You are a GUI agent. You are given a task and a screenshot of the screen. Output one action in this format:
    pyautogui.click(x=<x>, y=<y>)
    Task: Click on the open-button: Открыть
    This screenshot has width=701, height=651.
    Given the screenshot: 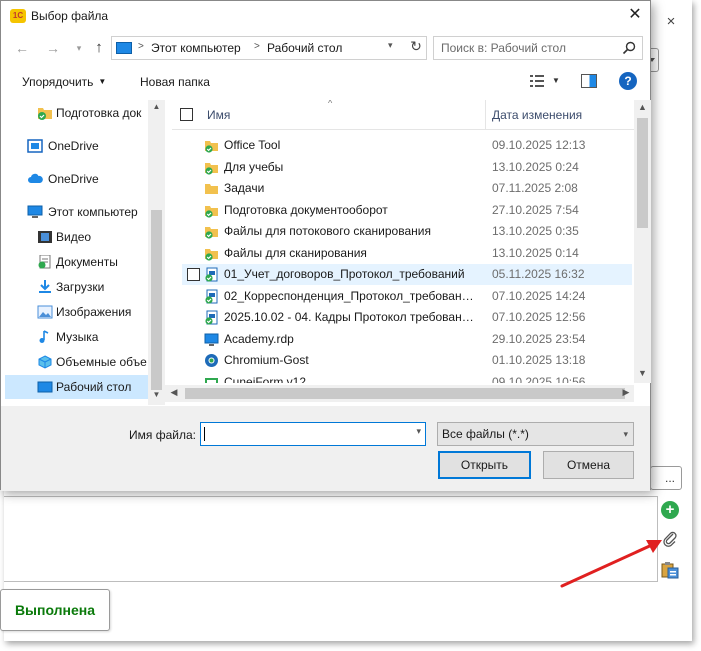 What is the action you would take?
    pyautogui.click(x=484, y=465)
    